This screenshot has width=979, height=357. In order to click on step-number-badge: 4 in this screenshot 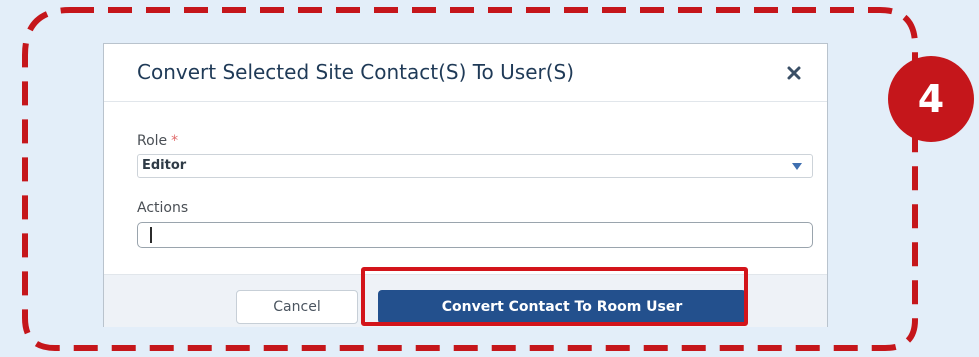, I will do `click(931, 99)`.